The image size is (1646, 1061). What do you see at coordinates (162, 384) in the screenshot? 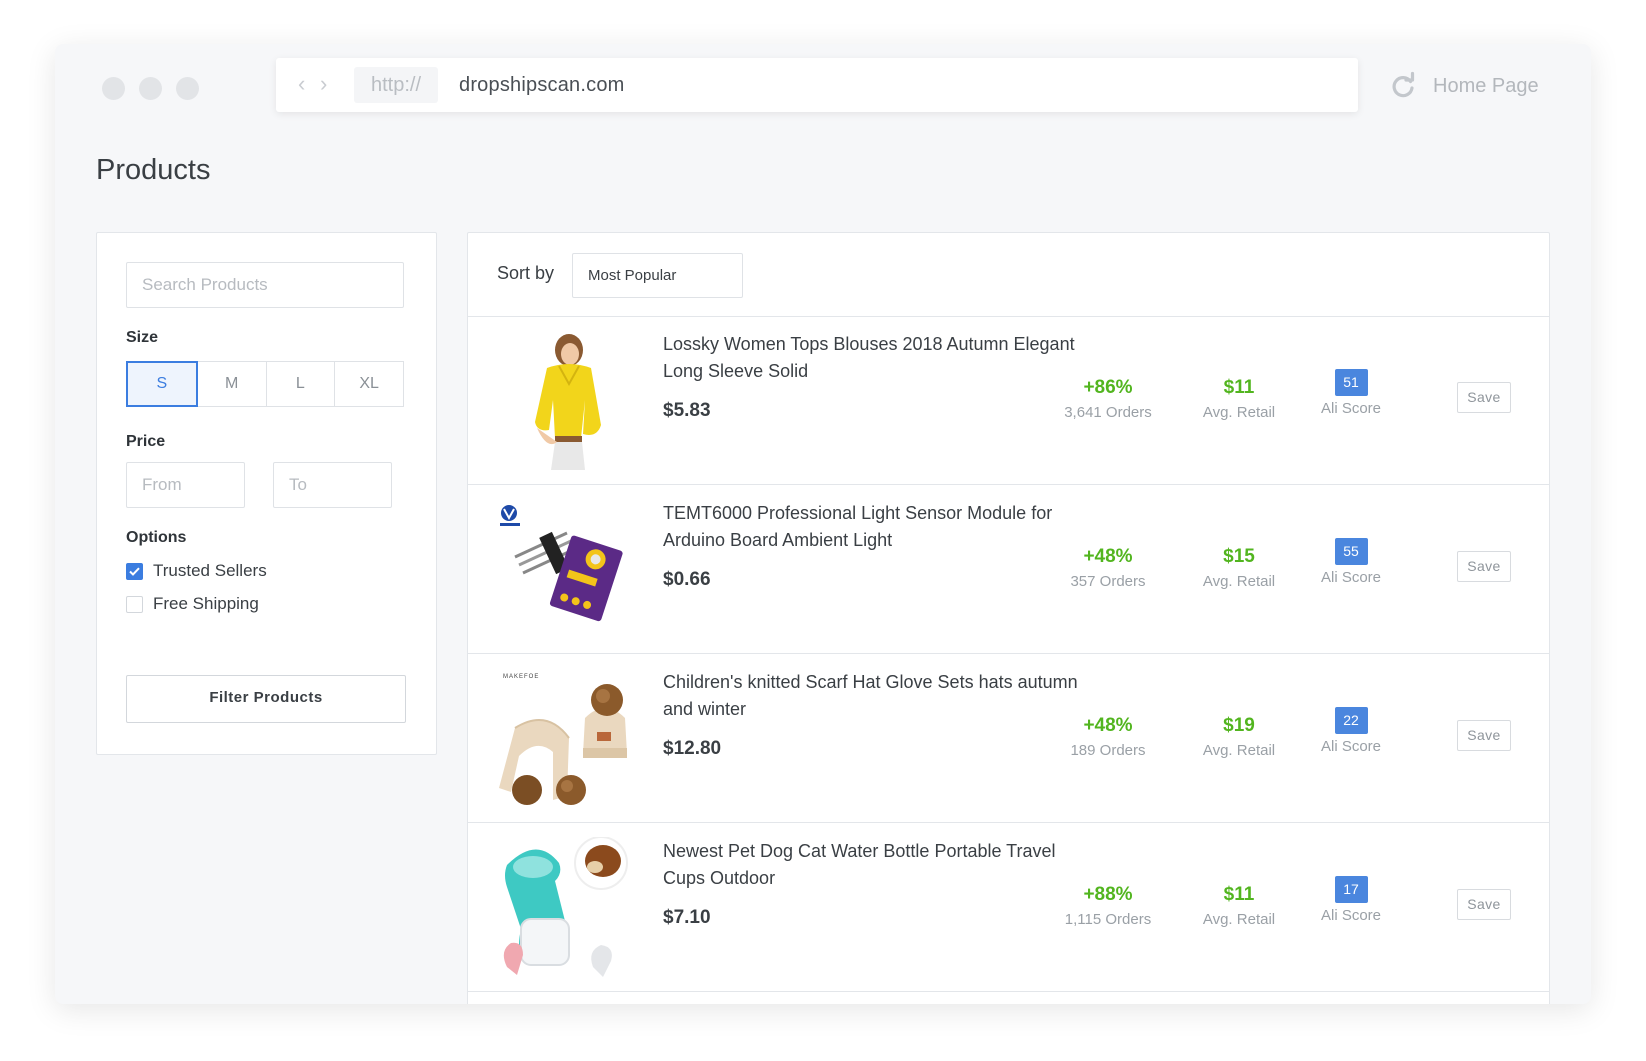
I see `size-option-s: S` at bounding box center [162, 384].